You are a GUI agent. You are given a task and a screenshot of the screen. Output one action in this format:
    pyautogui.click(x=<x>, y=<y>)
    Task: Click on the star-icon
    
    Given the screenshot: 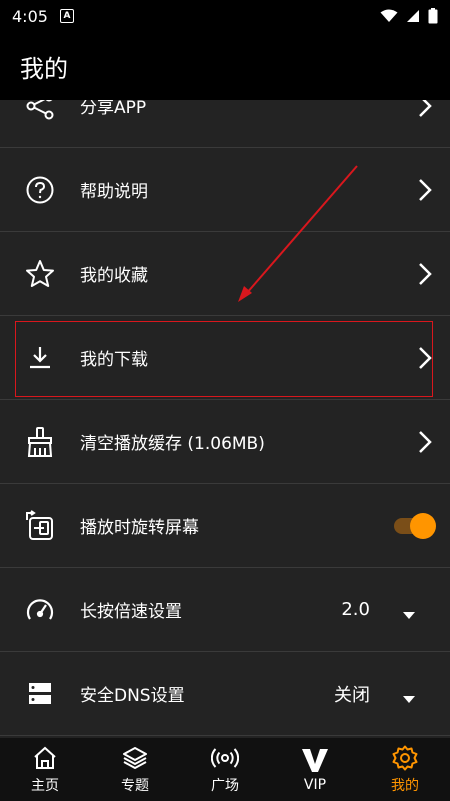 What is the action you would take?
    pyautogui.click(x=40, y=274)
    